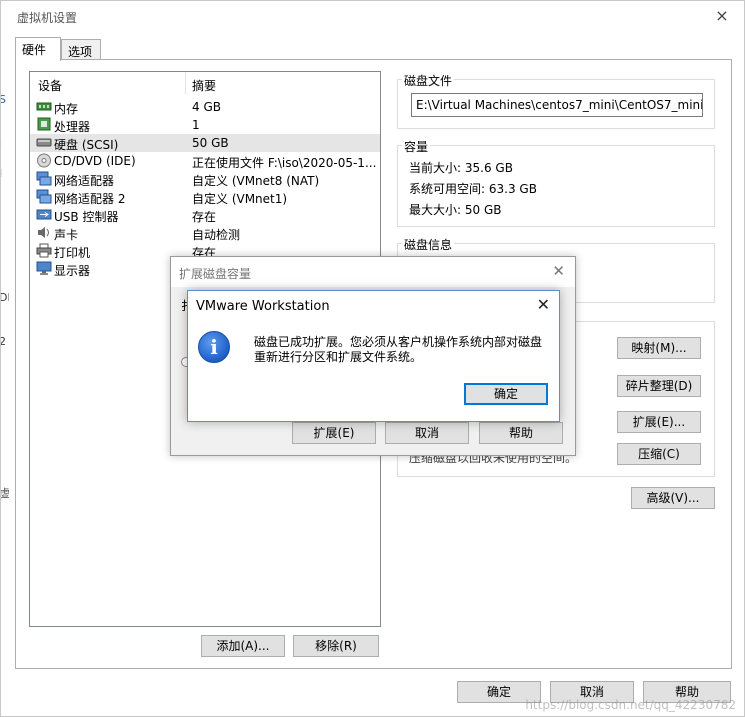 This screenshot has width=745, height=717. Describe the element at coordinates (336, 646) in the screenshot. I see `remove-device-button: 移除(R)` at that location.